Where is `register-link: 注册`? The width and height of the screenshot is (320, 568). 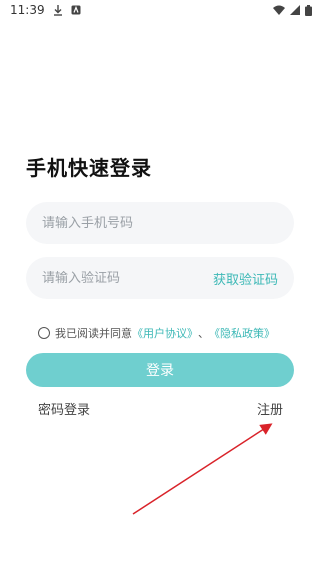 register-link: 注册 is located at coordinates (270, 408).